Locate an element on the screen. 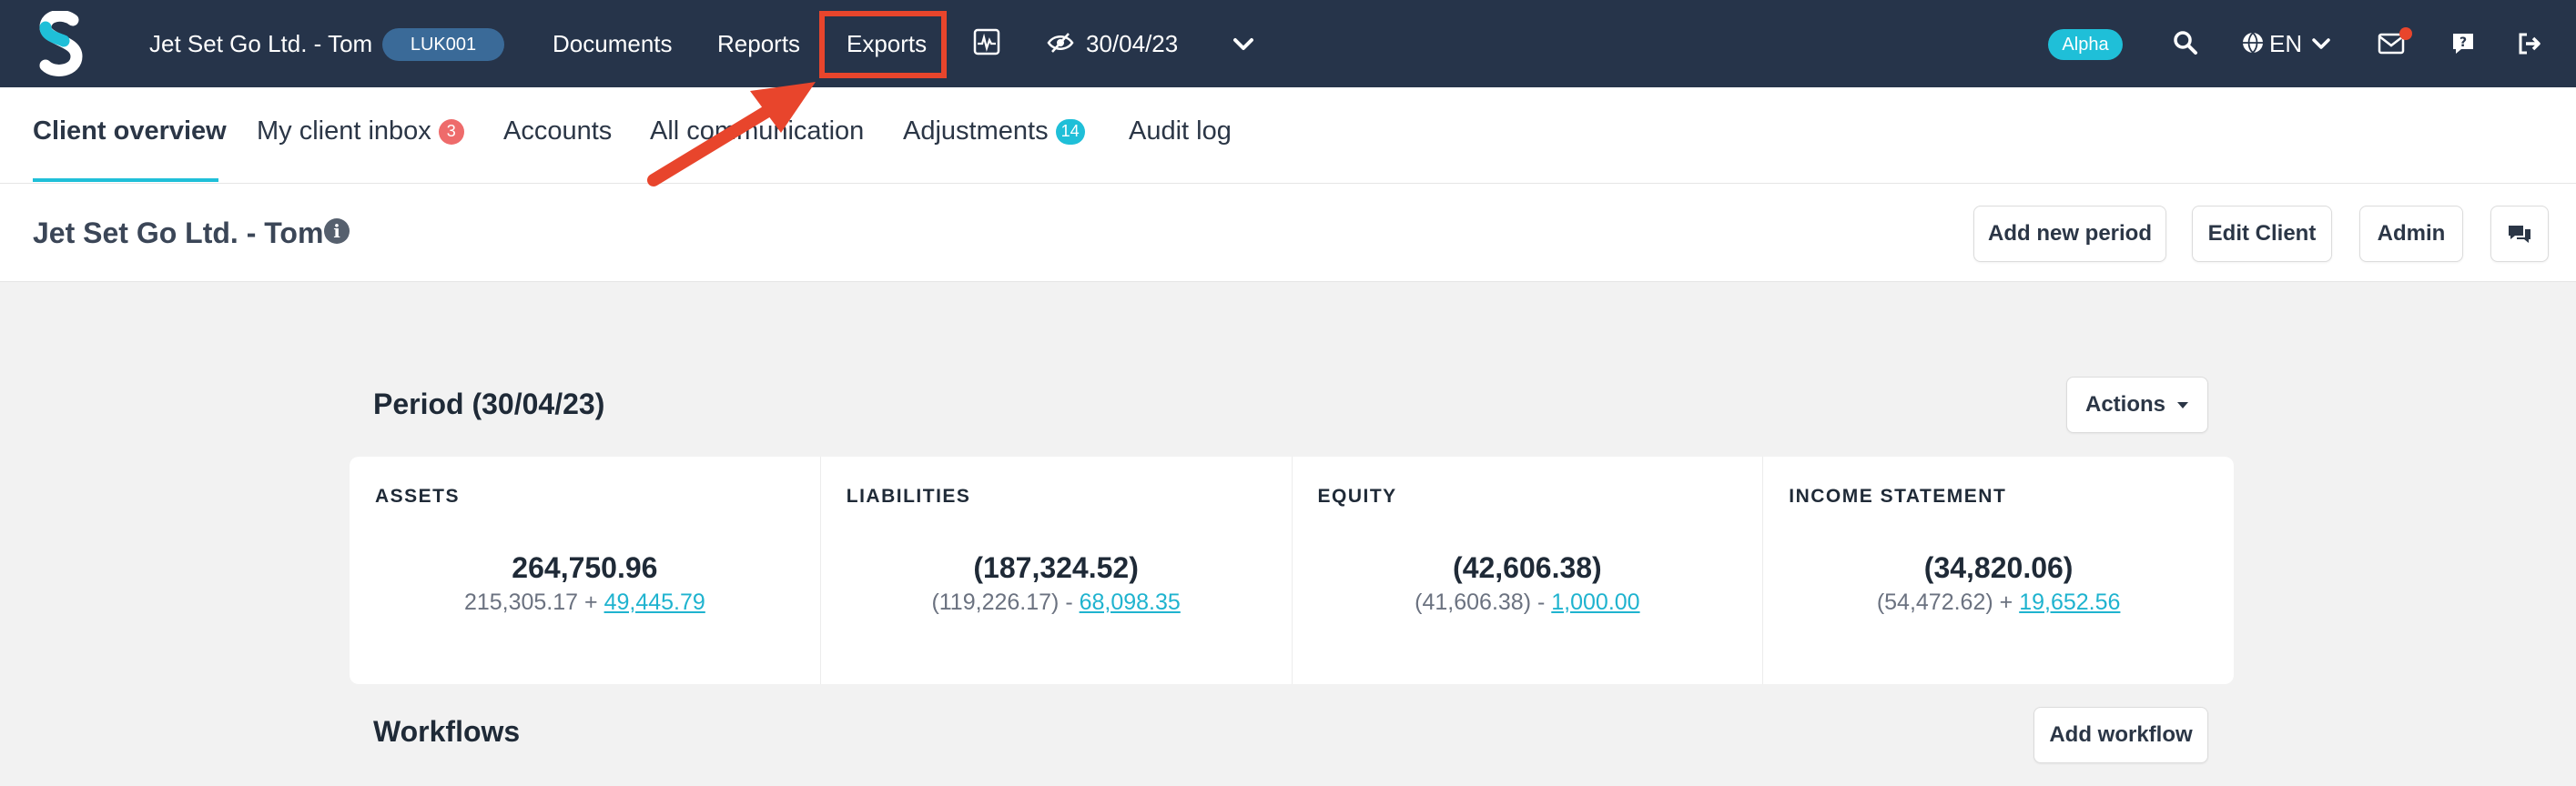 The width and height of the screenshot is (2576, 786). language-selector: EN is located at coordinates (2285, 43).